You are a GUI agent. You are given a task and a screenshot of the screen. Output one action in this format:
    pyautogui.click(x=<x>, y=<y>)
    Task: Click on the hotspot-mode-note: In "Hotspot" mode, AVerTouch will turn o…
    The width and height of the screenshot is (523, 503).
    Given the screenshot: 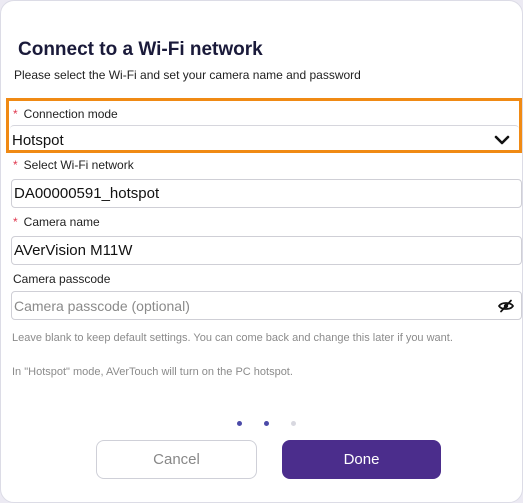 What is the action you would take?
    pyautogui.click(x=152, y=372)
    